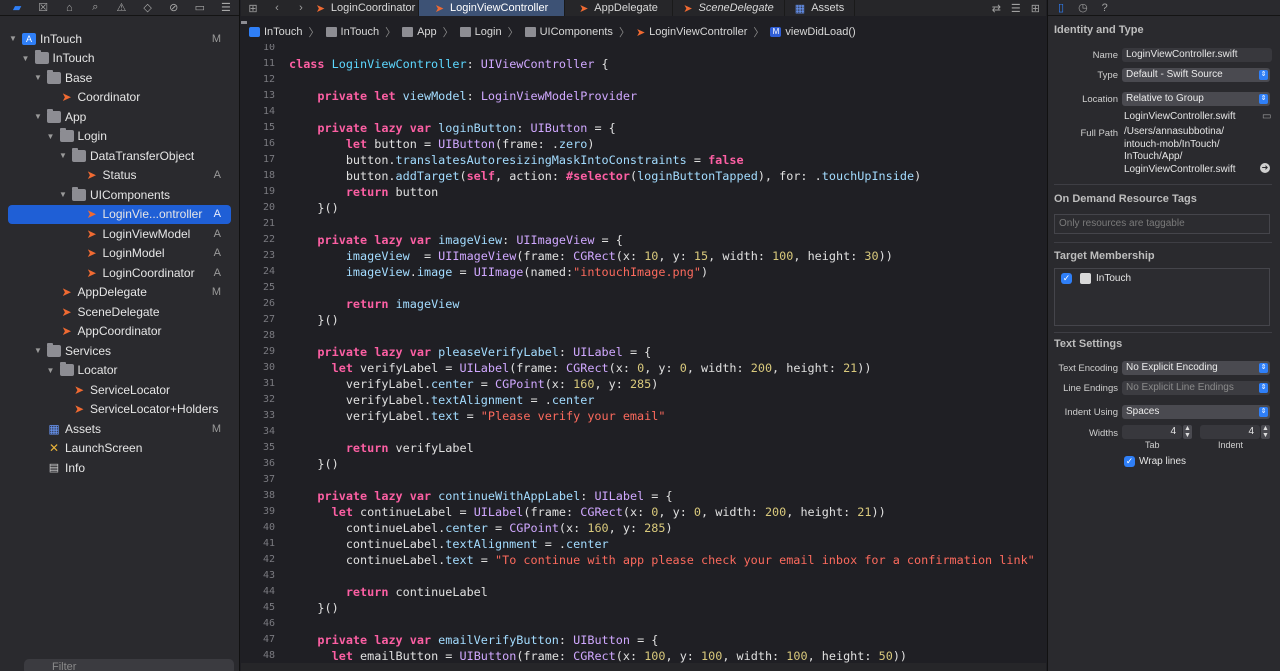 The height and width of the screenshot is (671, 1280). What do you see at coordinates (119, 254) in the screenshot?
I see `navigator-item: ➤ LoginModel A` at bounding box center [119, 254].